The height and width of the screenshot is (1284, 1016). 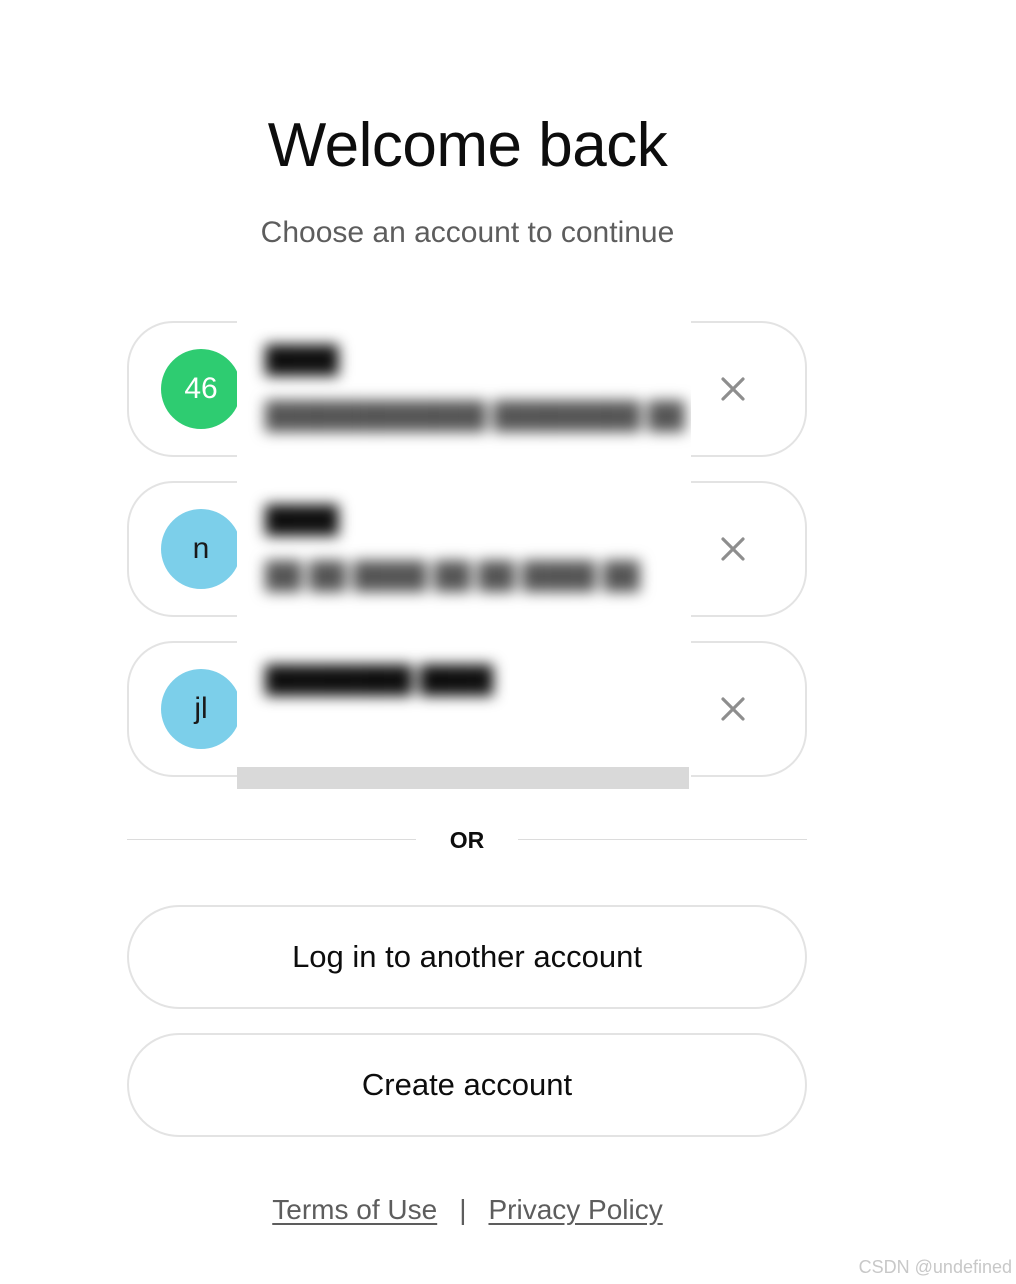 I want to click on account-email: ████████████ ████████ ██, so click(x=475, y=415).